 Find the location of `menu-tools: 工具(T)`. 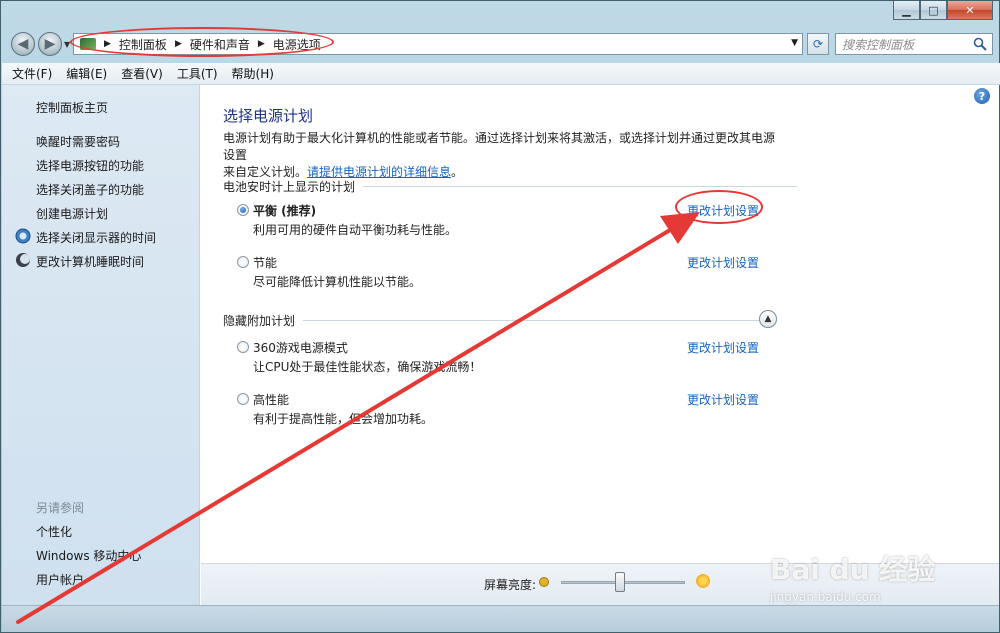

menu-tools: 工具(T) is located at coordinates (197, 73).